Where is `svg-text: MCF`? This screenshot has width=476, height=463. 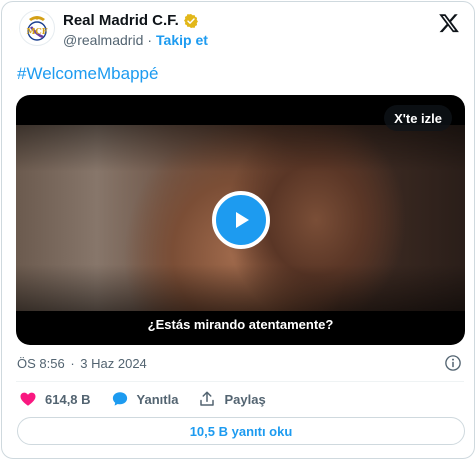
svg-text: MCF is located at coordinates (37, 31).